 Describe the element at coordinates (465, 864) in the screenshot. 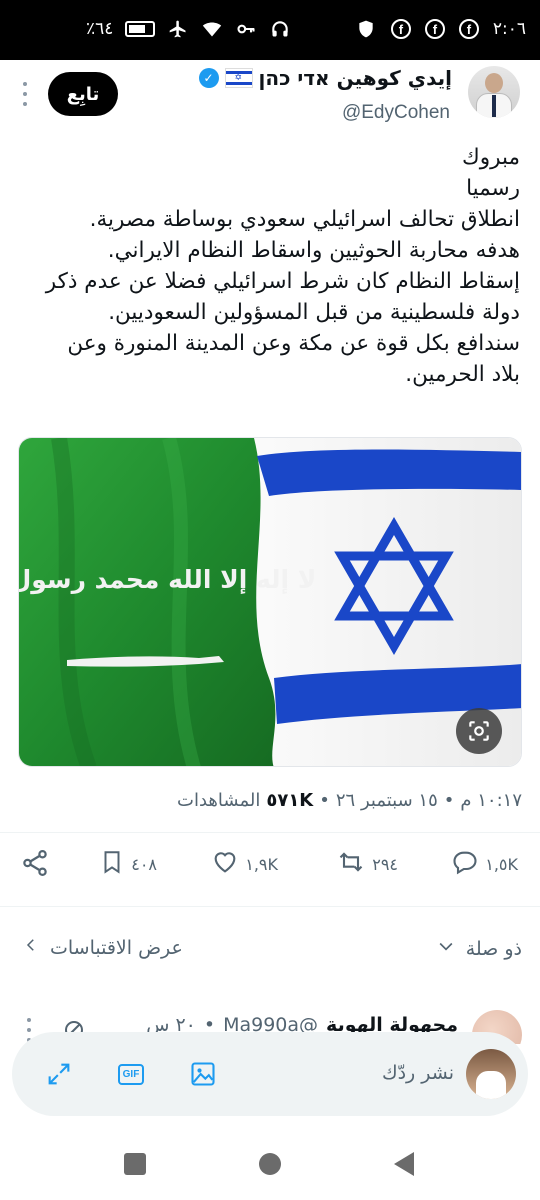

I see `reply-icon` at that location.